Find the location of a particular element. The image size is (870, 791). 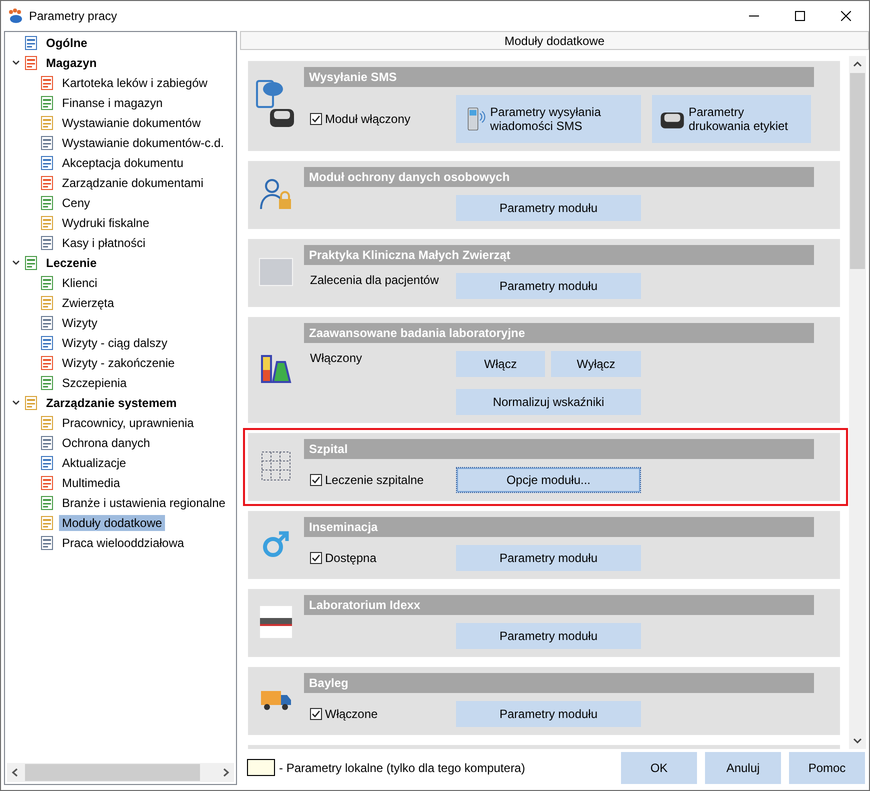

tree-item: Aktualizacje is located at coordinates (94, 463).